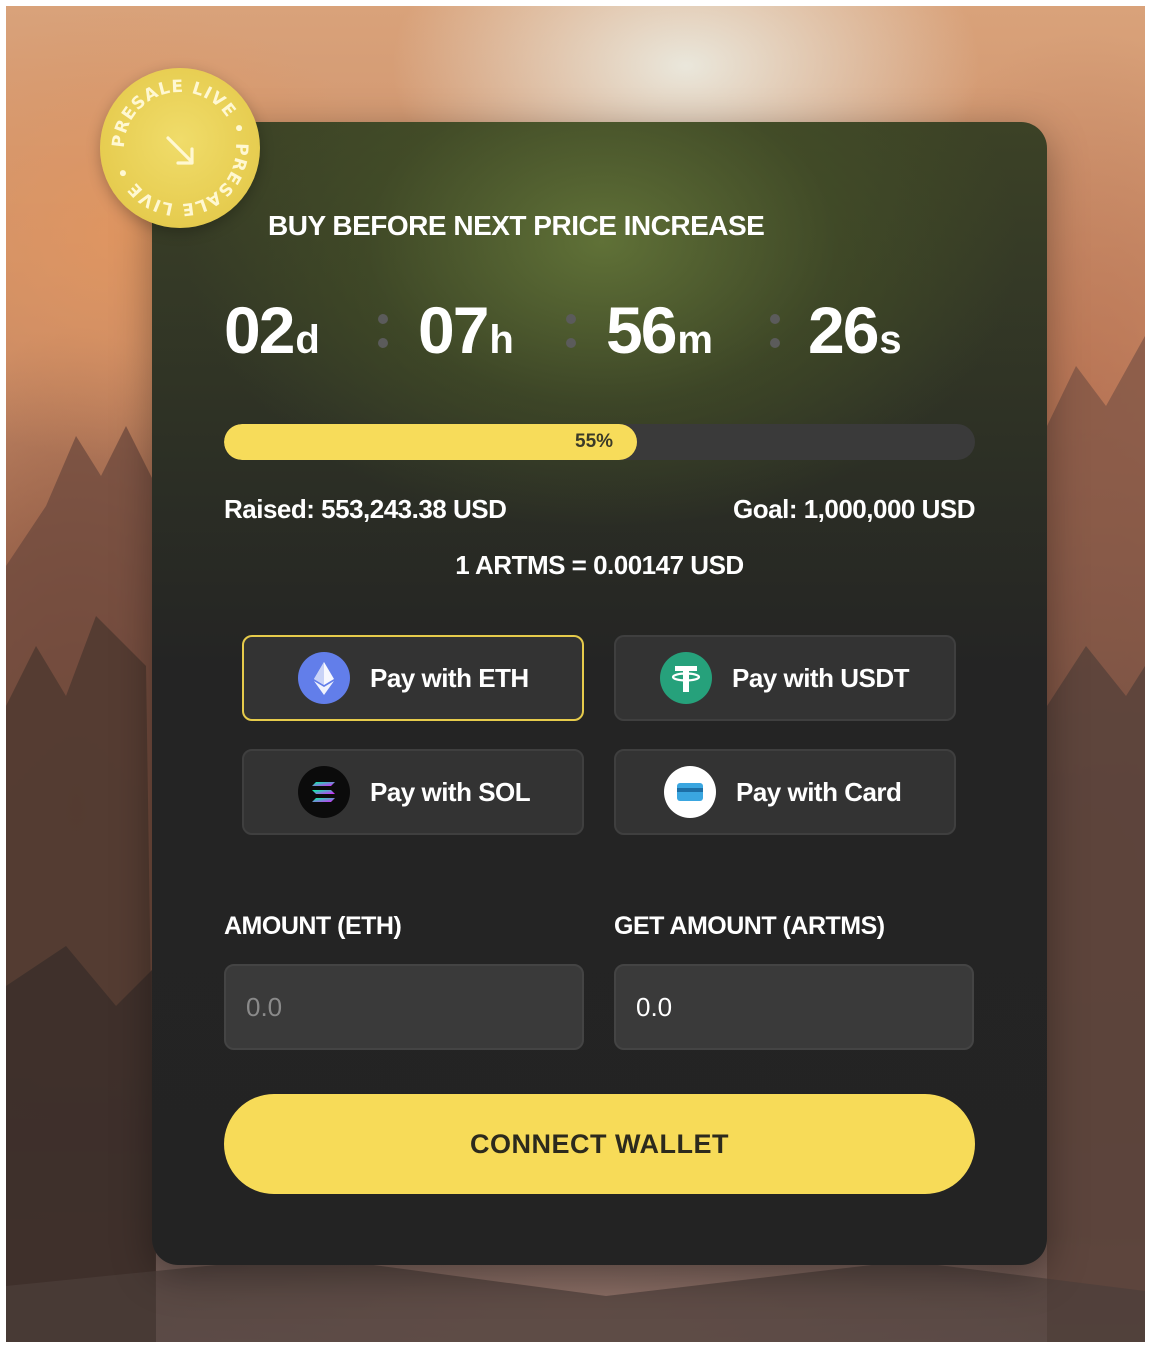 The height and width of the screenshot is (1348, 1151). Describe the element at coordinates (516, 225) in the screenshot. I see `headline: BUY BEFORE NEXT PRICE INCREASE` at that location.